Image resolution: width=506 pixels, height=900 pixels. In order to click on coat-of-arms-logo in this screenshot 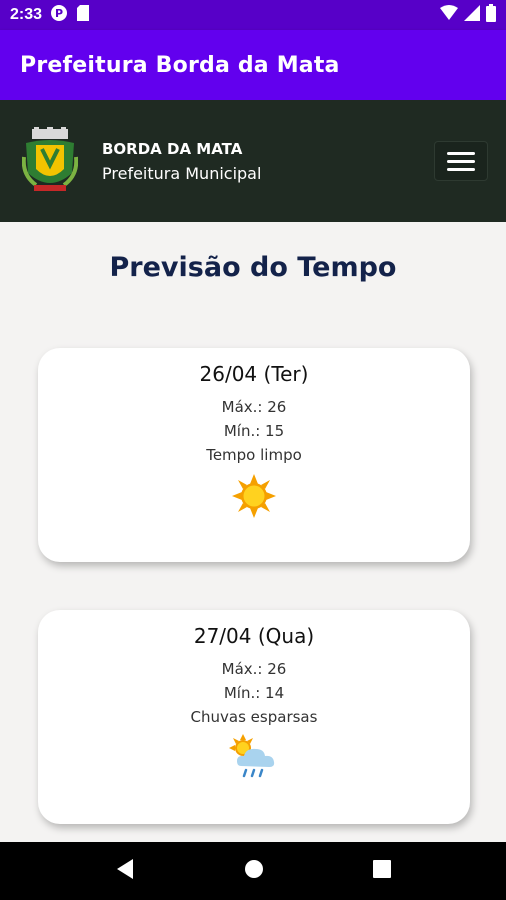, I will do `click(50, 161)`.